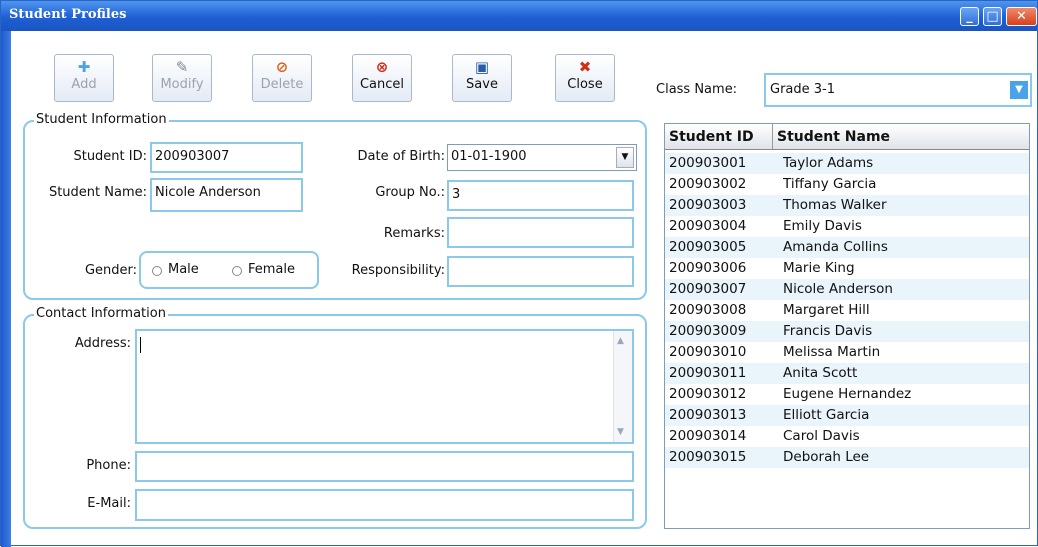 The image size is (1038, 547). Describe the element at coordinates (826, 415) in the screenshot. I see `student-name-cell: Elliott Garcia` at that location.